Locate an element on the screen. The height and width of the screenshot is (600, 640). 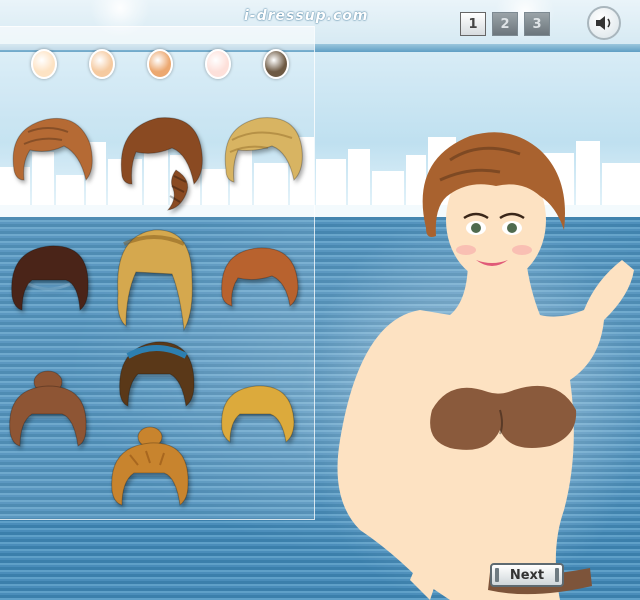
sound-toggle-button is located at coordinates (604, 23).